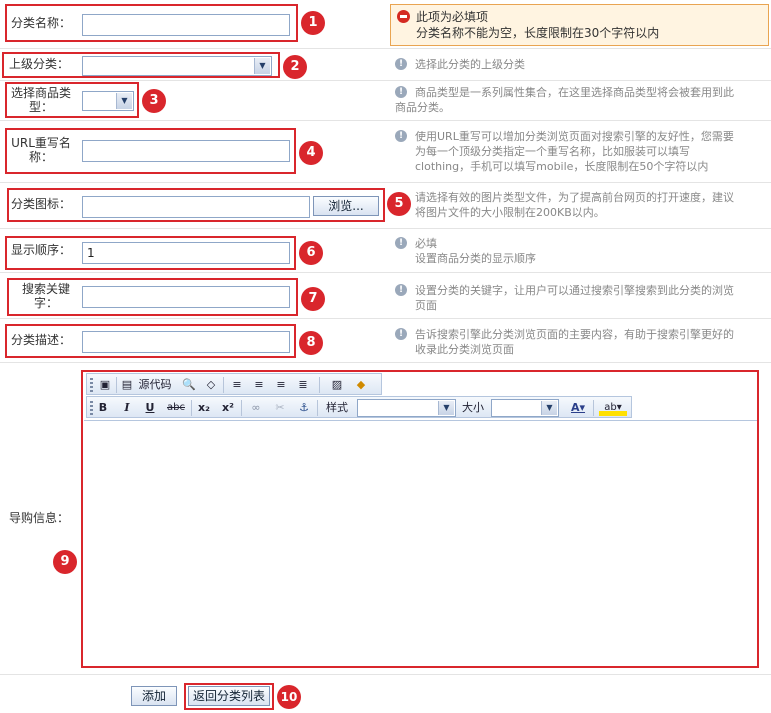  I want to click on style-label: 样式, so click(337, 407).